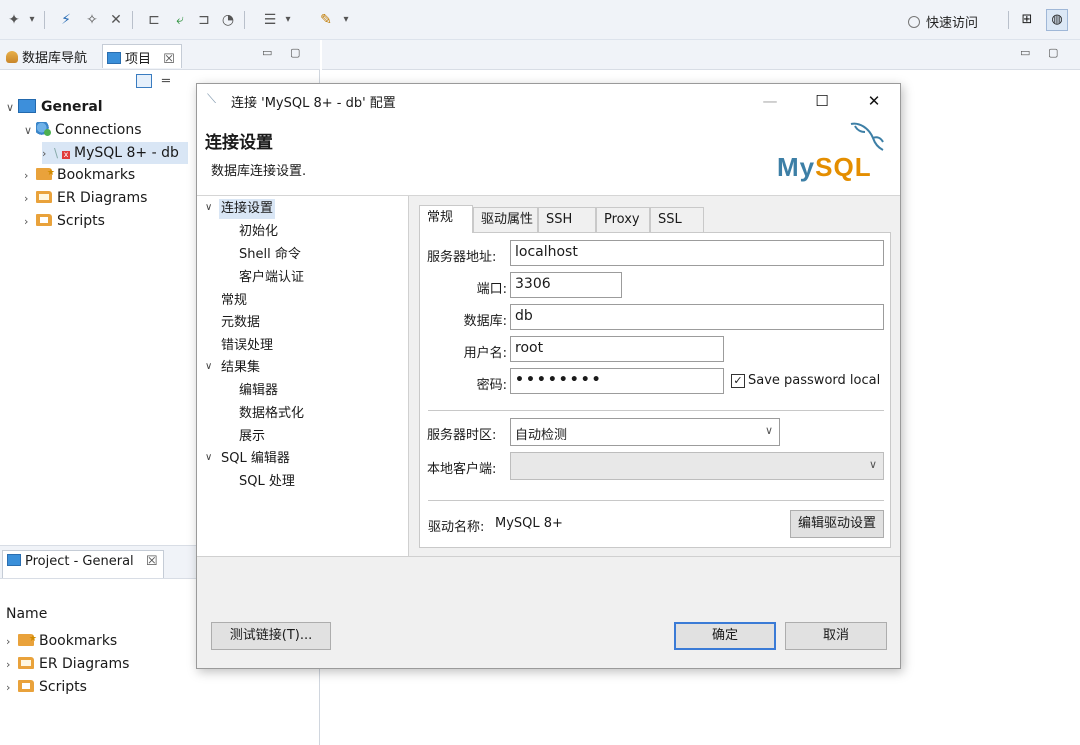 The width and height of the screenshot is (1080, 745). What do you see at coordinates (54, 107) in the screenshot?
I see `tree-item-general: ∨ General` at bounding box center [54, 107].